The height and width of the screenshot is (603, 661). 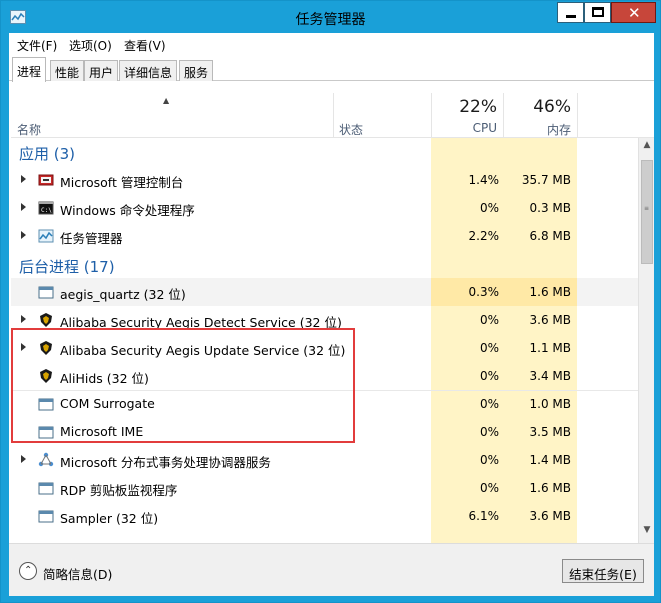 What do you see at coordinates (478, 107) in the screenshot?
I see `cpu-total-percent: 22%` at bounding box center [478, 107].